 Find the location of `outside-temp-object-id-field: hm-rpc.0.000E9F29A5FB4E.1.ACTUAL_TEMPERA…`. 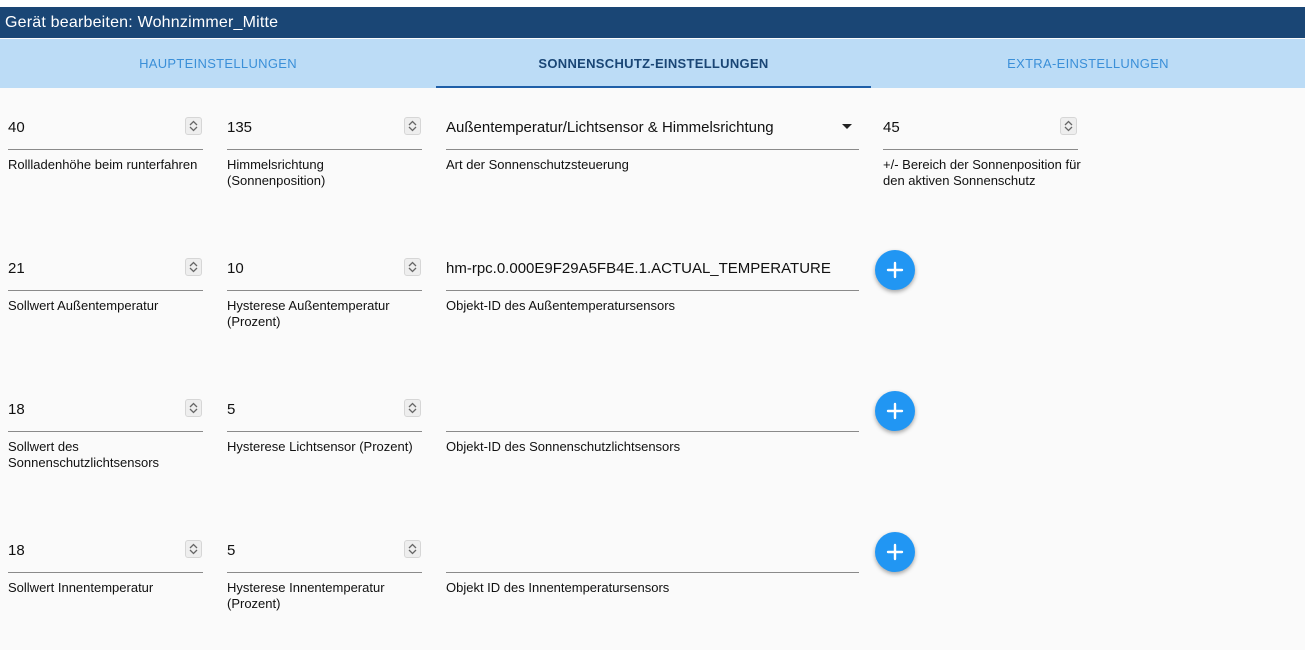

outside-temp-object-id-field: hm-rpc.0.000E9F29A5FB4E.1.ACTUAL_TEMPERA… is located at coordinates (652, 296).